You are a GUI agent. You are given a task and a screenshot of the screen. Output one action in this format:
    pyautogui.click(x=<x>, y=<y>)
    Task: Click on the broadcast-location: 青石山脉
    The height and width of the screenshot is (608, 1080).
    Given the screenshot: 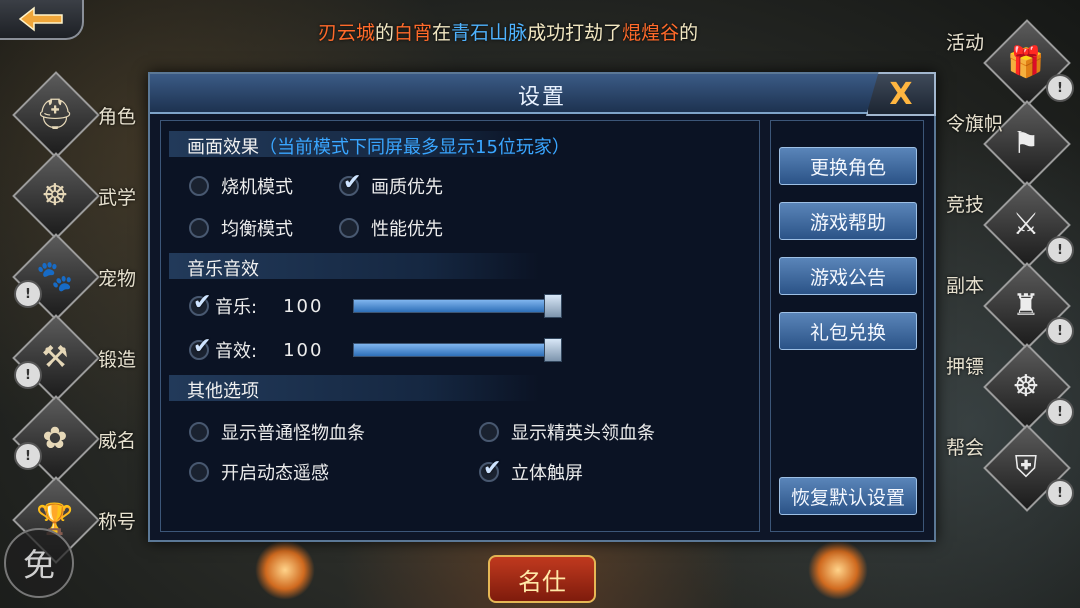 What is the action you would take?
    pyautogui.click(x=489, y=33)
    